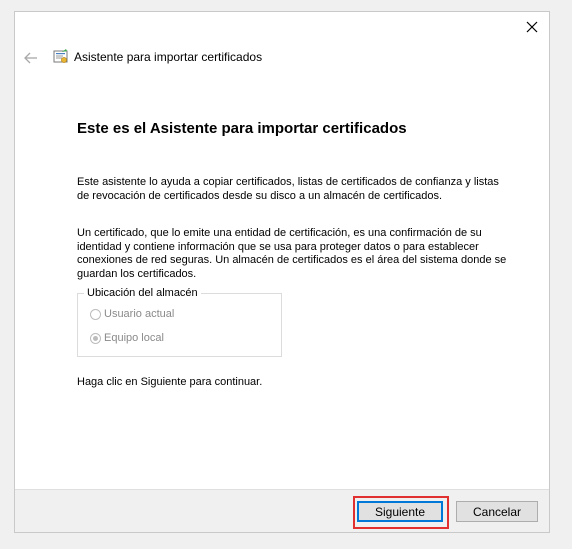 The image size is (572, 549). Describe the element at coordinates (400, 511) in the screenshot. I see `next-button: Siguiente` at that location.